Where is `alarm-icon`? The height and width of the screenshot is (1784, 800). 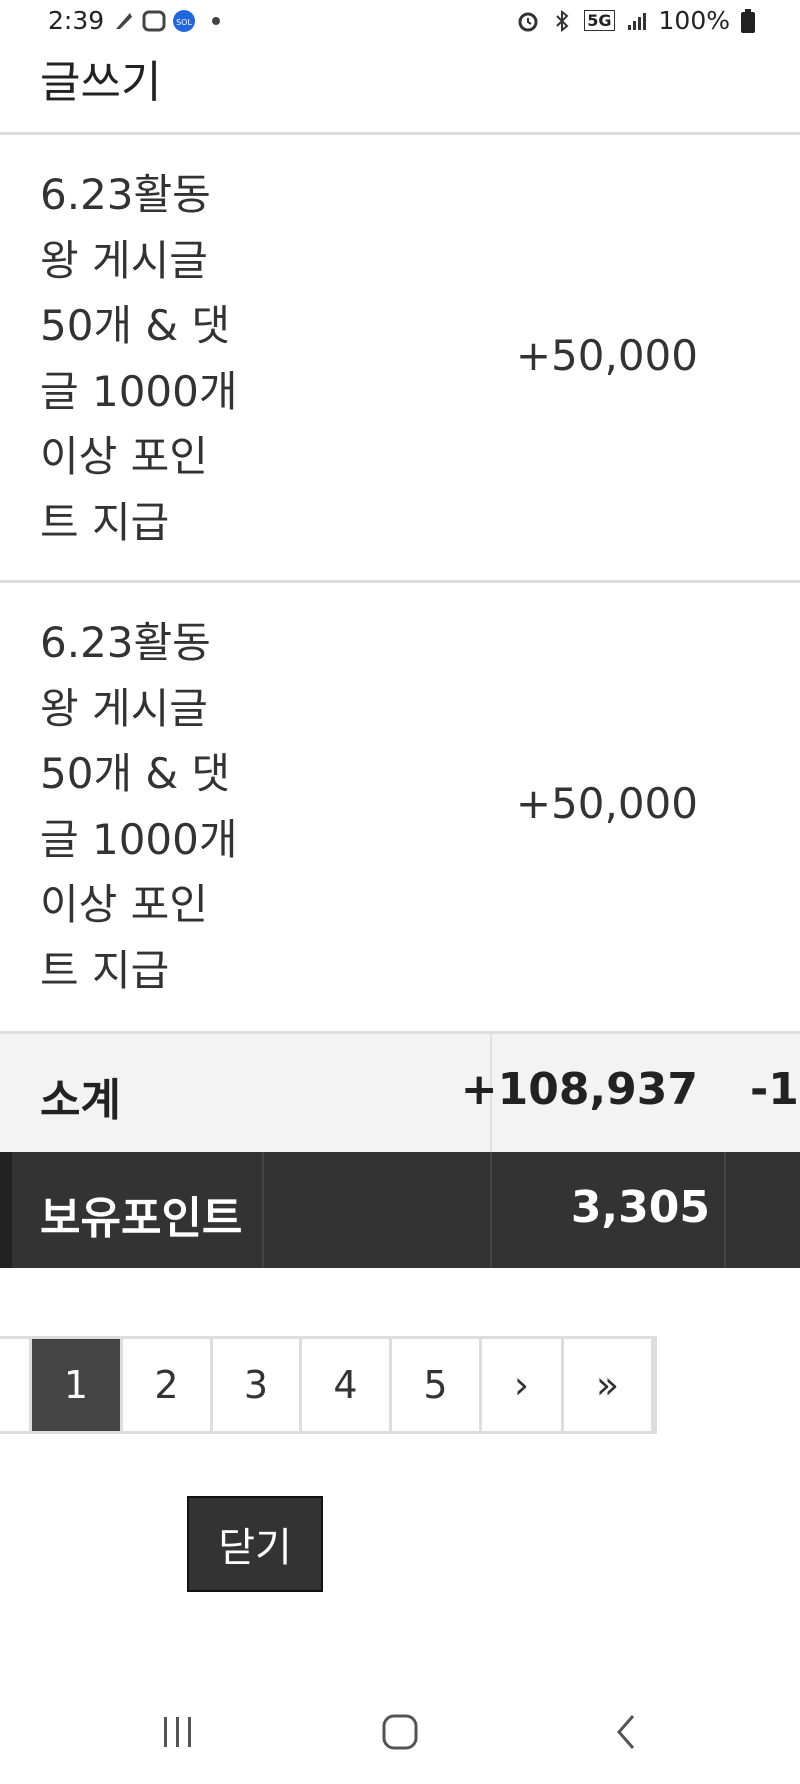 alarm-icon is located at coordinates (528, 21).